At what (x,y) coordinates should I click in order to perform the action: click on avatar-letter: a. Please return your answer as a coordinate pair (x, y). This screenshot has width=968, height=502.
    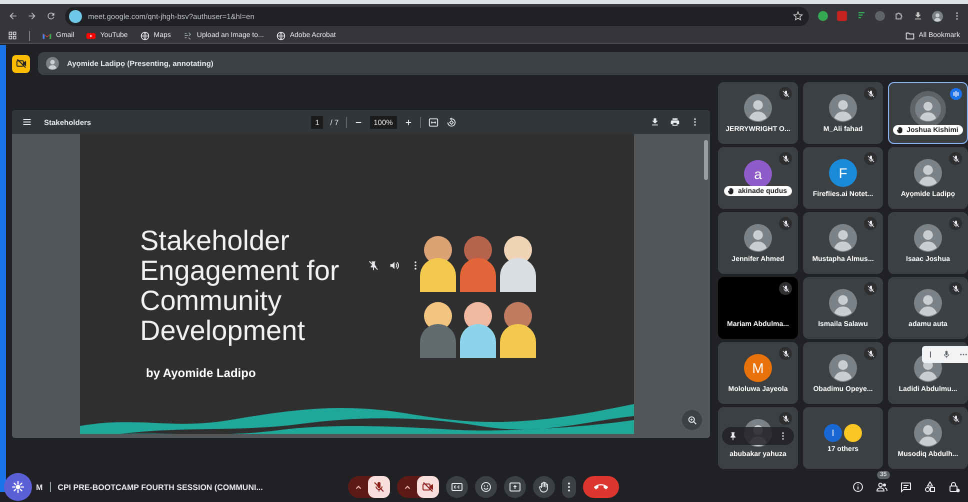
    Looking at the image, I should click on (758, 174).